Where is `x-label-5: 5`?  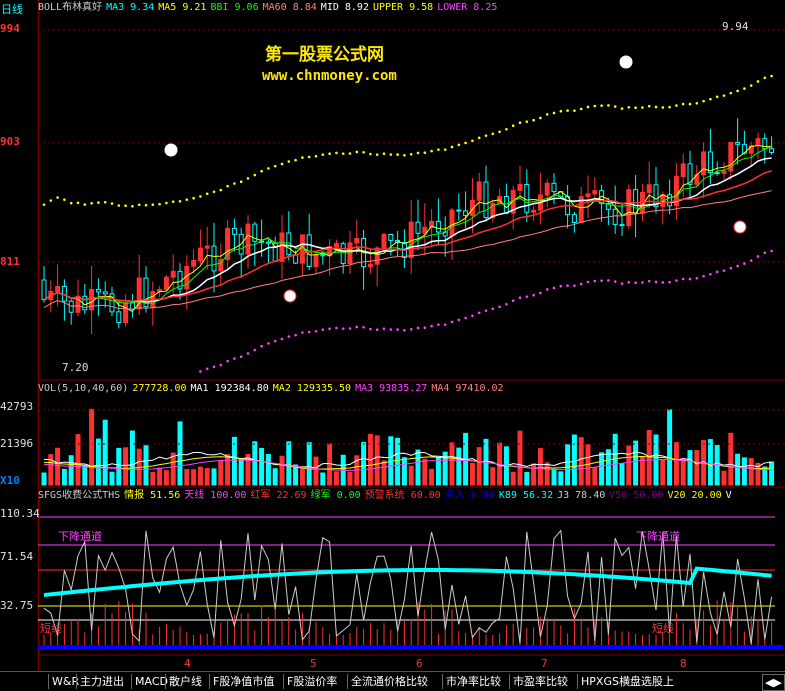 x-label-5: 5 is located at coordinates (313, 663).